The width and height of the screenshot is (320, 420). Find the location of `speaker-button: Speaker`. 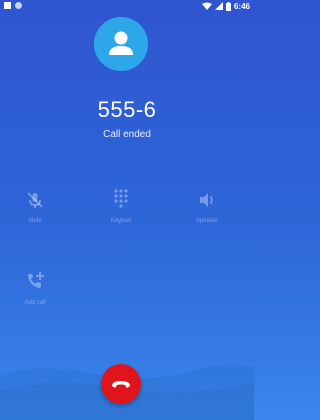

speaker-button: Speaker is located at coordinates (207, 207).